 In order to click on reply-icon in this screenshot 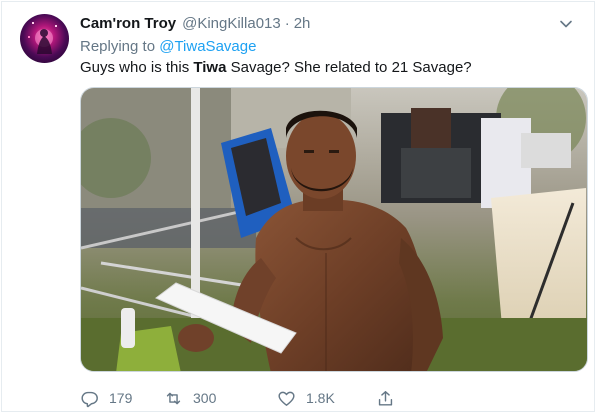, I will do `click(89, 398)`.